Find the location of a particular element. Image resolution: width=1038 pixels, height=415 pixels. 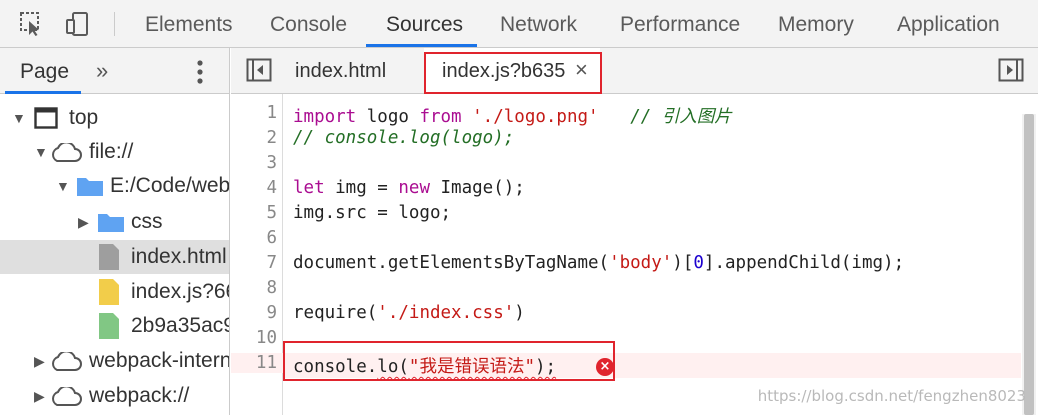

tree-item-label: top is located at coordinates (84, 117).